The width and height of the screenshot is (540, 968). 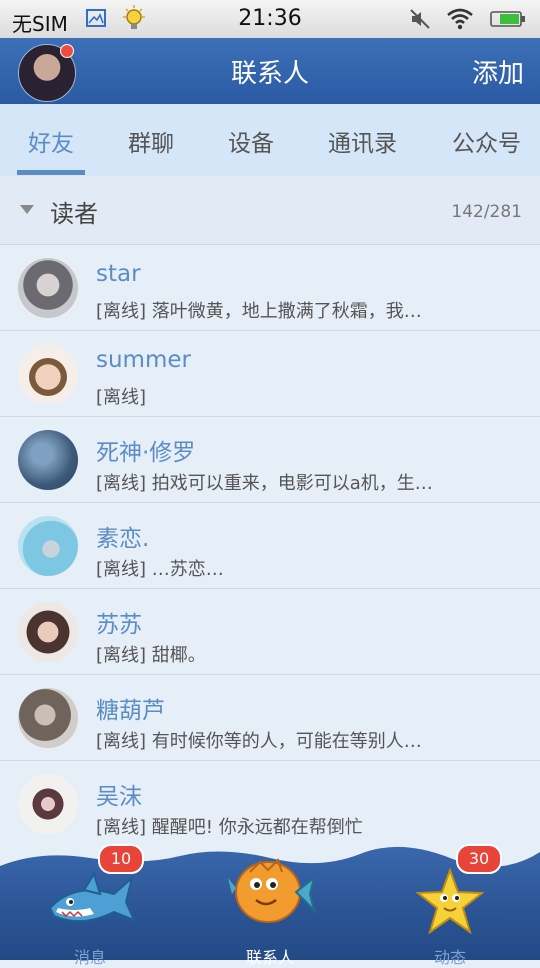 What do you see at coordinates (460, 19) in the screenshot?
I see `wifi-icon` at bounding box center [460, 19].